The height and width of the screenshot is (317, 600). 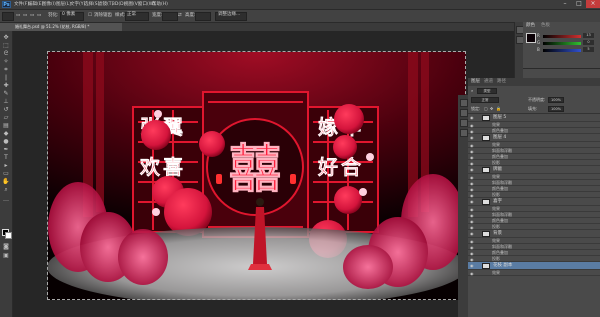 I want to click on swatches-panel-tab: 色板, so click(x=545, y=26).